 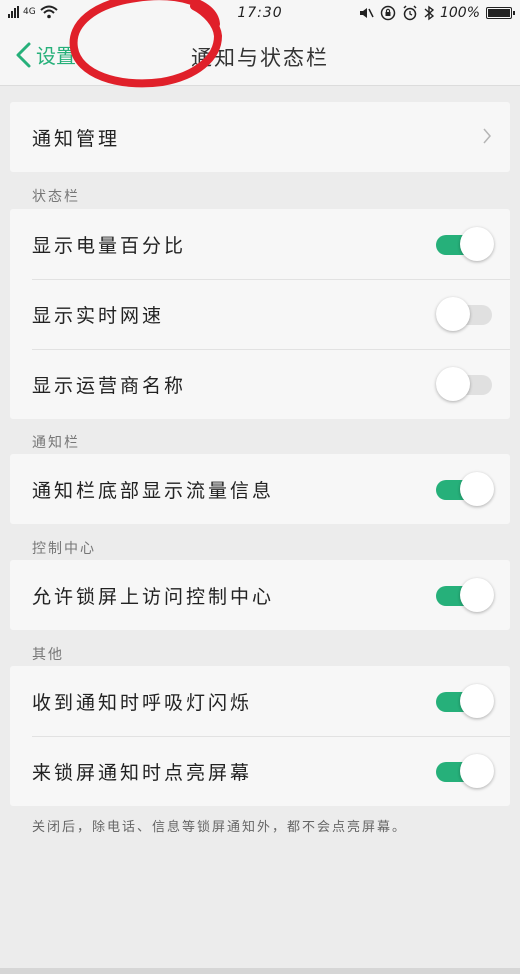 I want to click on row-label: 显示实时网速, so click(x=98, y=315).